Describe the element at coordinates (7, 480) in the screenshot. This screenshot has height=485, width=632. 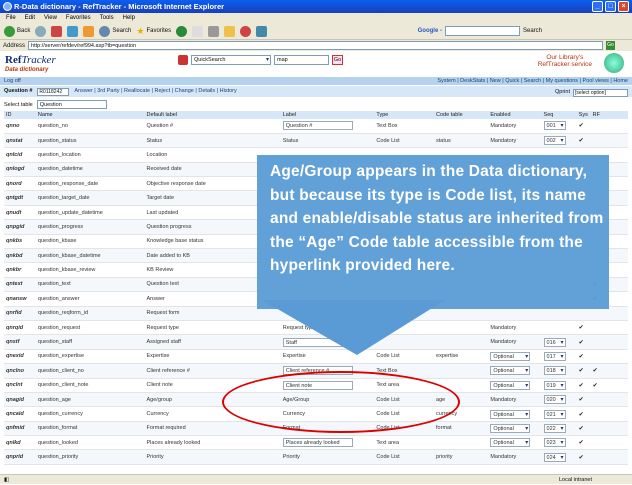
I see `status-done-icon: ◧` at that location.